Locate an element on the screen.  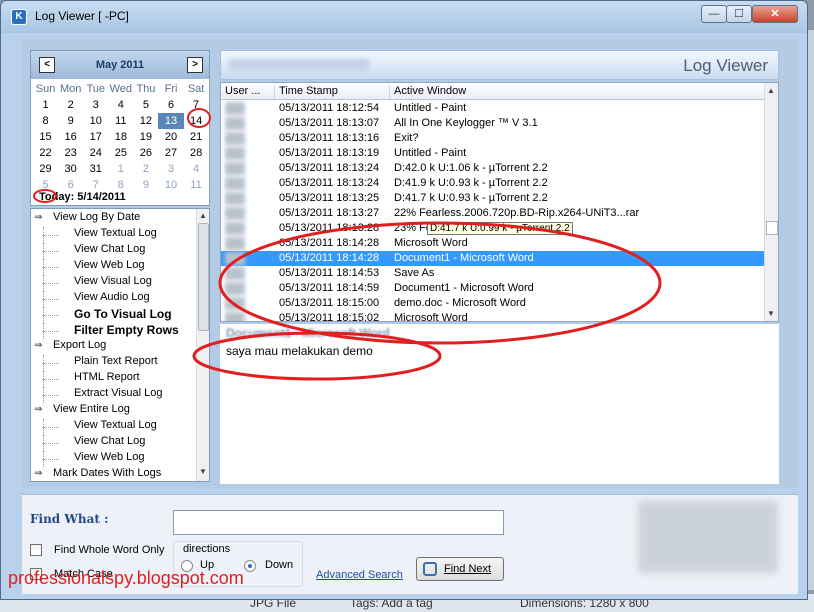
tree-item: Plain Text Report is located at coordinates (116, 361).